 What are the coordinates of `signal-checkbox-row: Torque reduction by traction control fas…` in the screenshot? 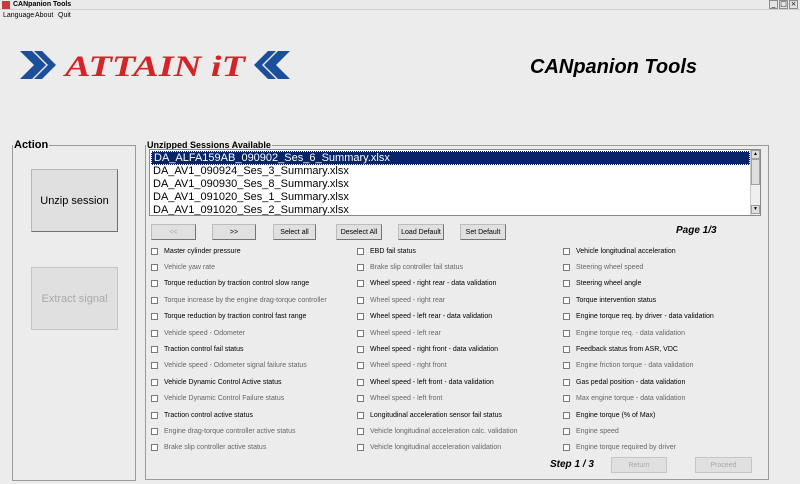 It's located at (228, 317).